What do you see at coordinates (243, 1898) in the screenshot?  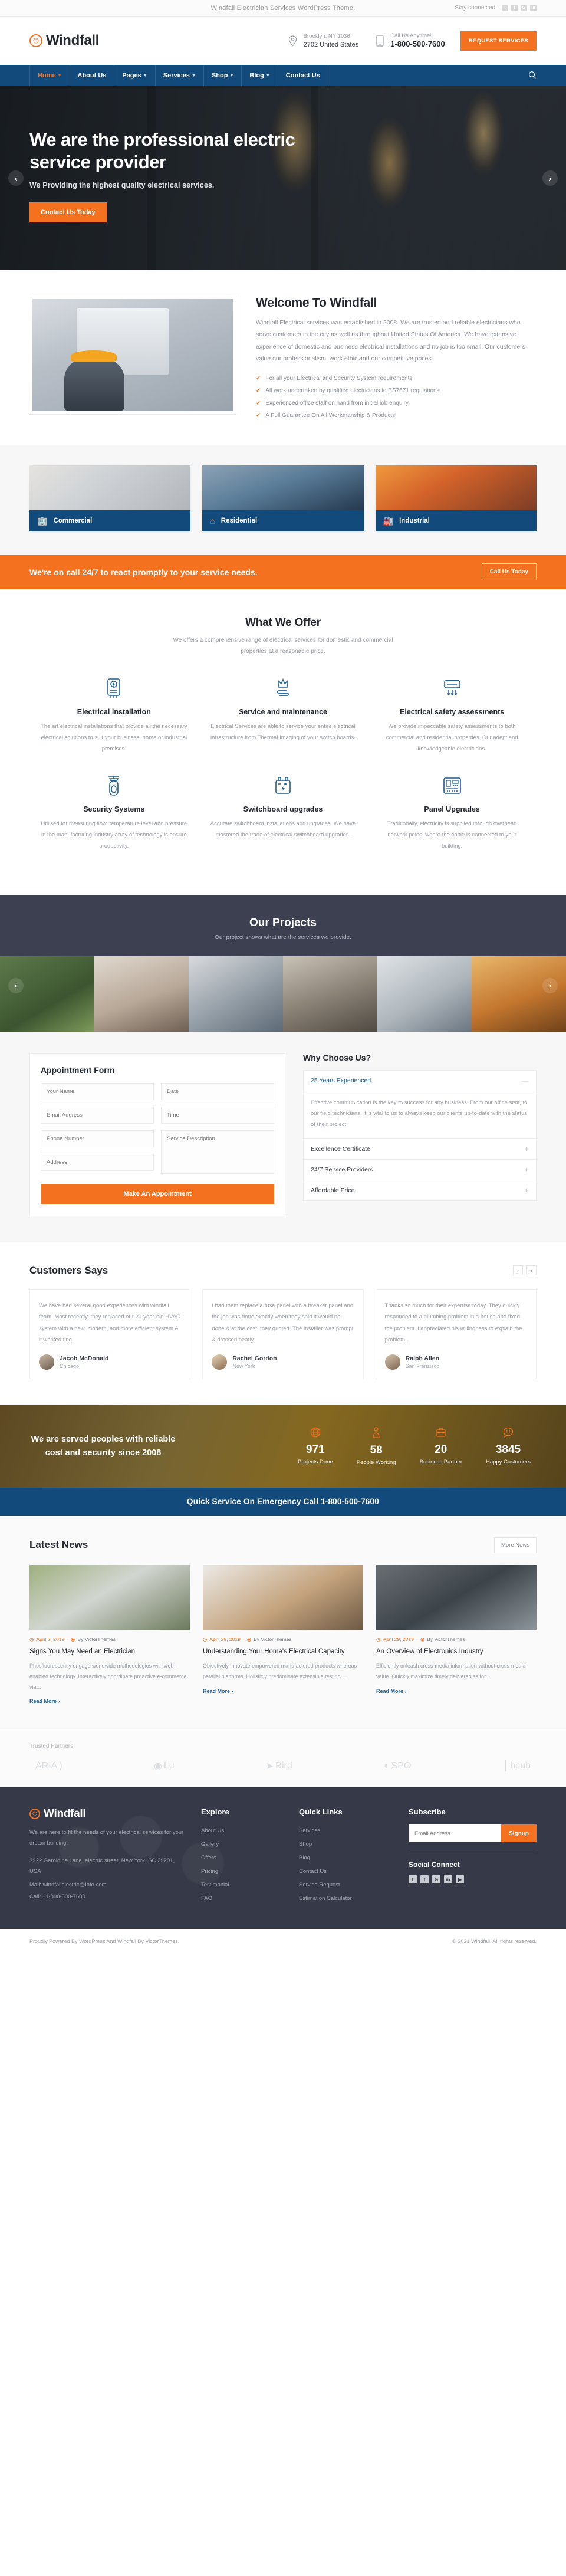 I see `footer-link-faq: FAQ` at bounding box center [243, 1898].